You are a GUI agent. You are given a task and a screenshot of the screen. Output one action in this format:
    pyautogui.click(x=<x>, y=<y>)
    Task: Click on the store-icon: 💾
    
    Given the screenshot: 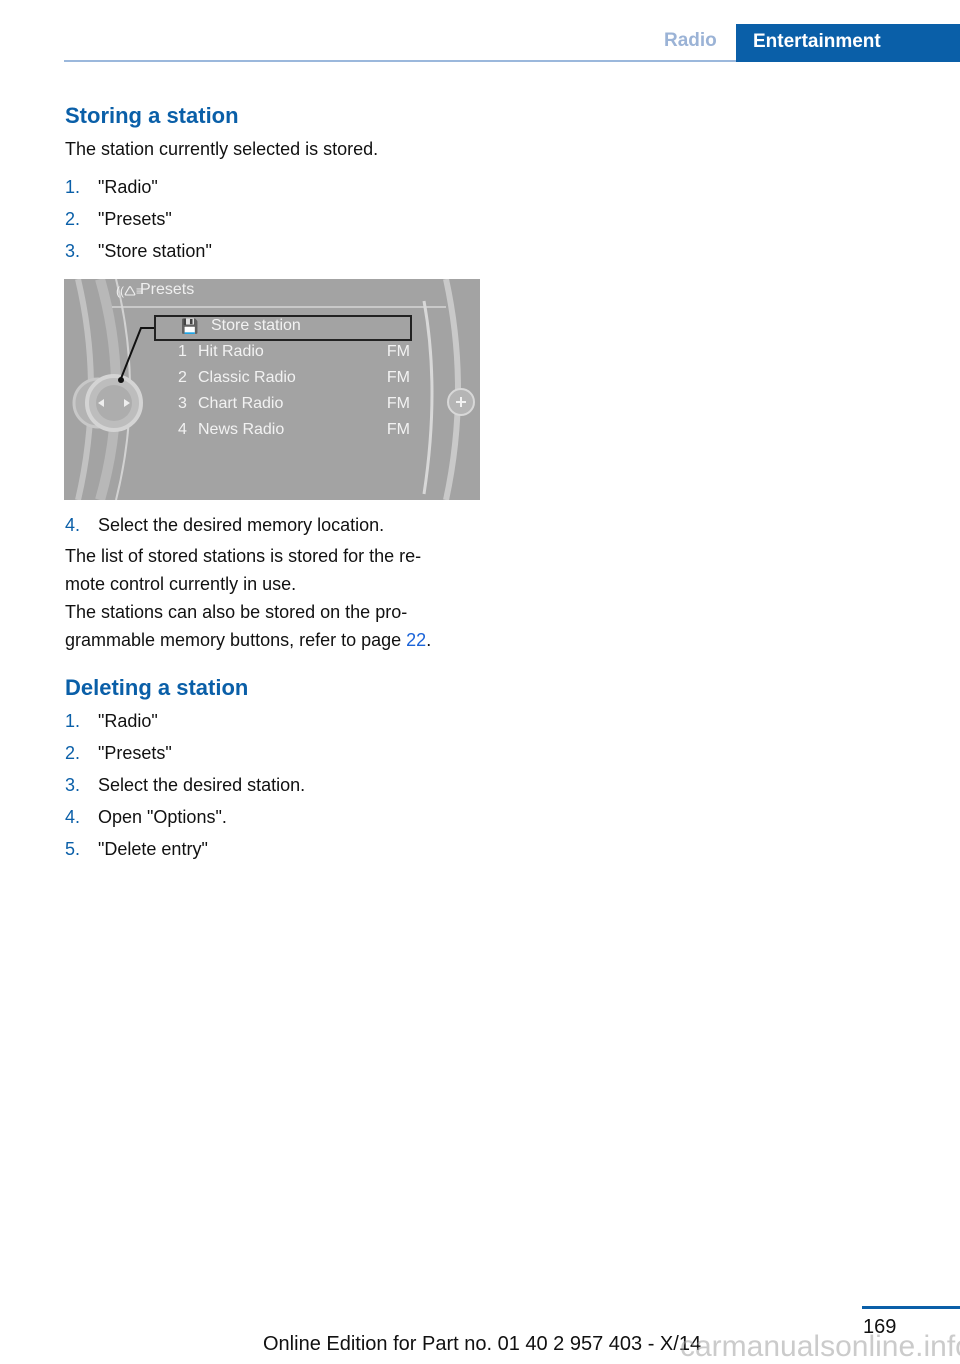 What is the action you would take?
    pyautogui.click(x=190, y=326)
    